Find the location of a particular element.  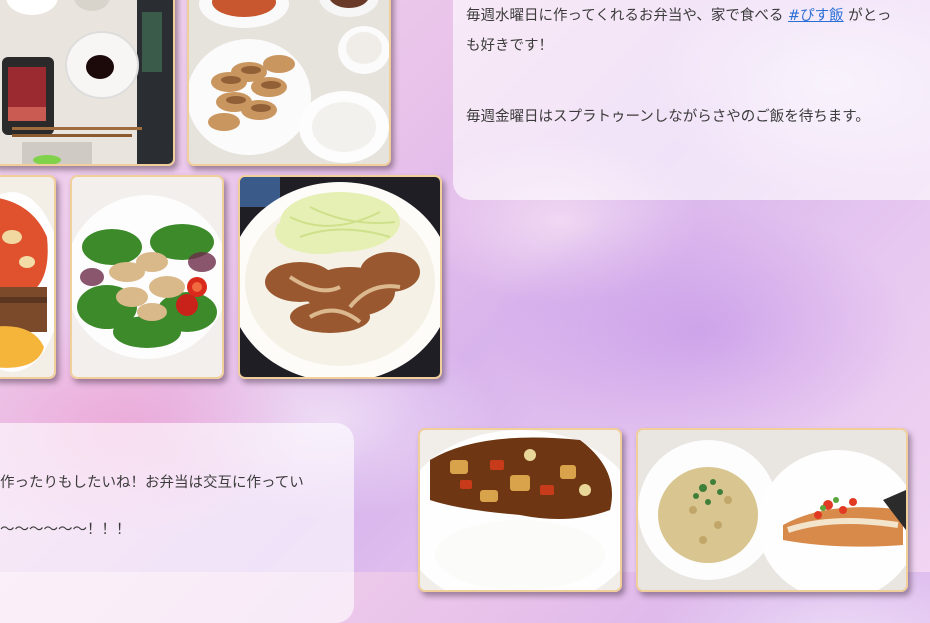

photo-ginger-pork is located at coordinates (340, 277).